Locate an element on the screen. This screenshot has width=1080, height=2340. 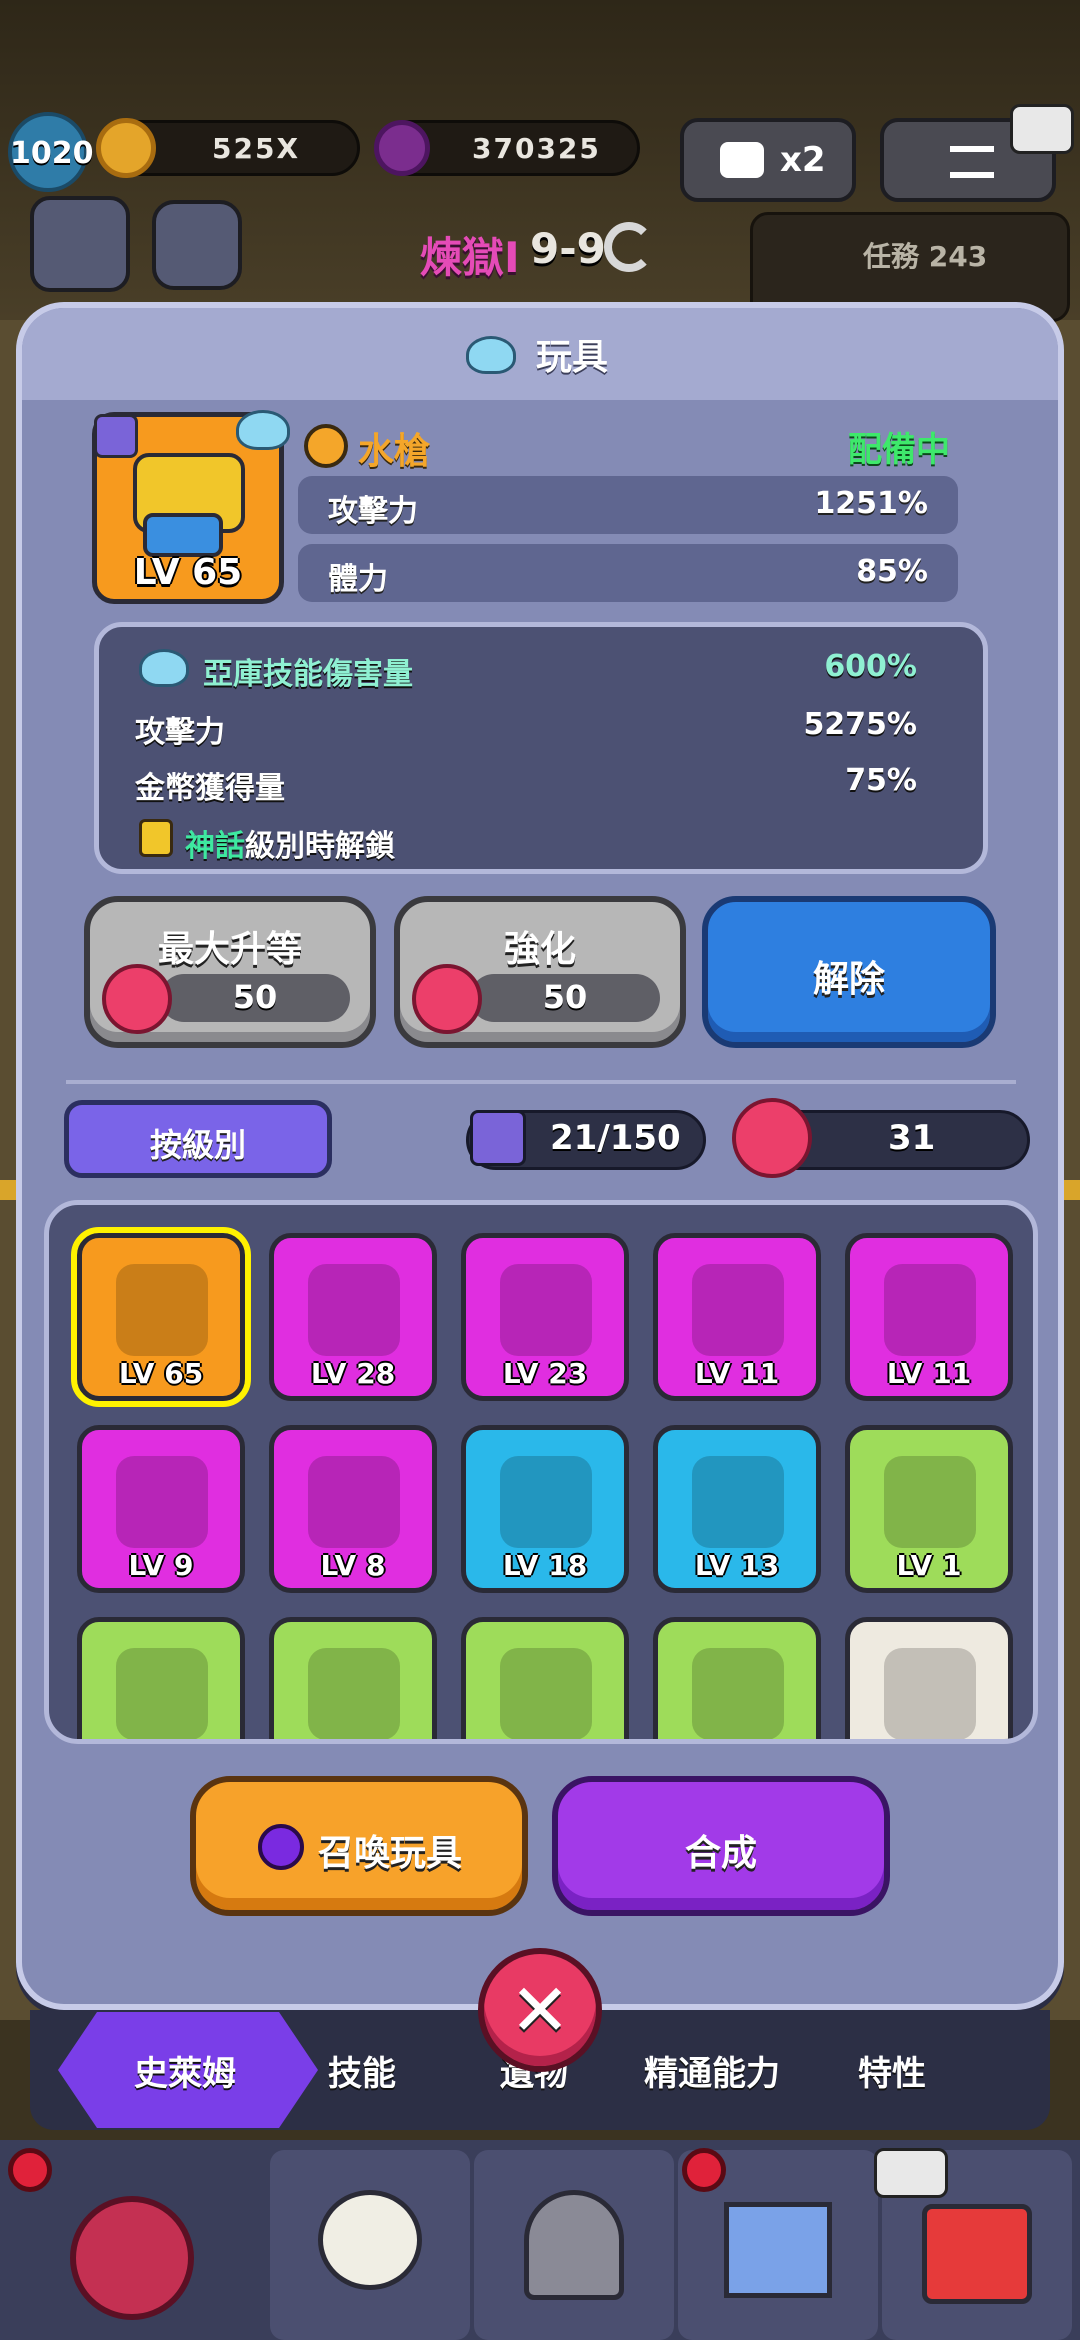
modal-title: 玩具 is located at coordinates (572, 357).